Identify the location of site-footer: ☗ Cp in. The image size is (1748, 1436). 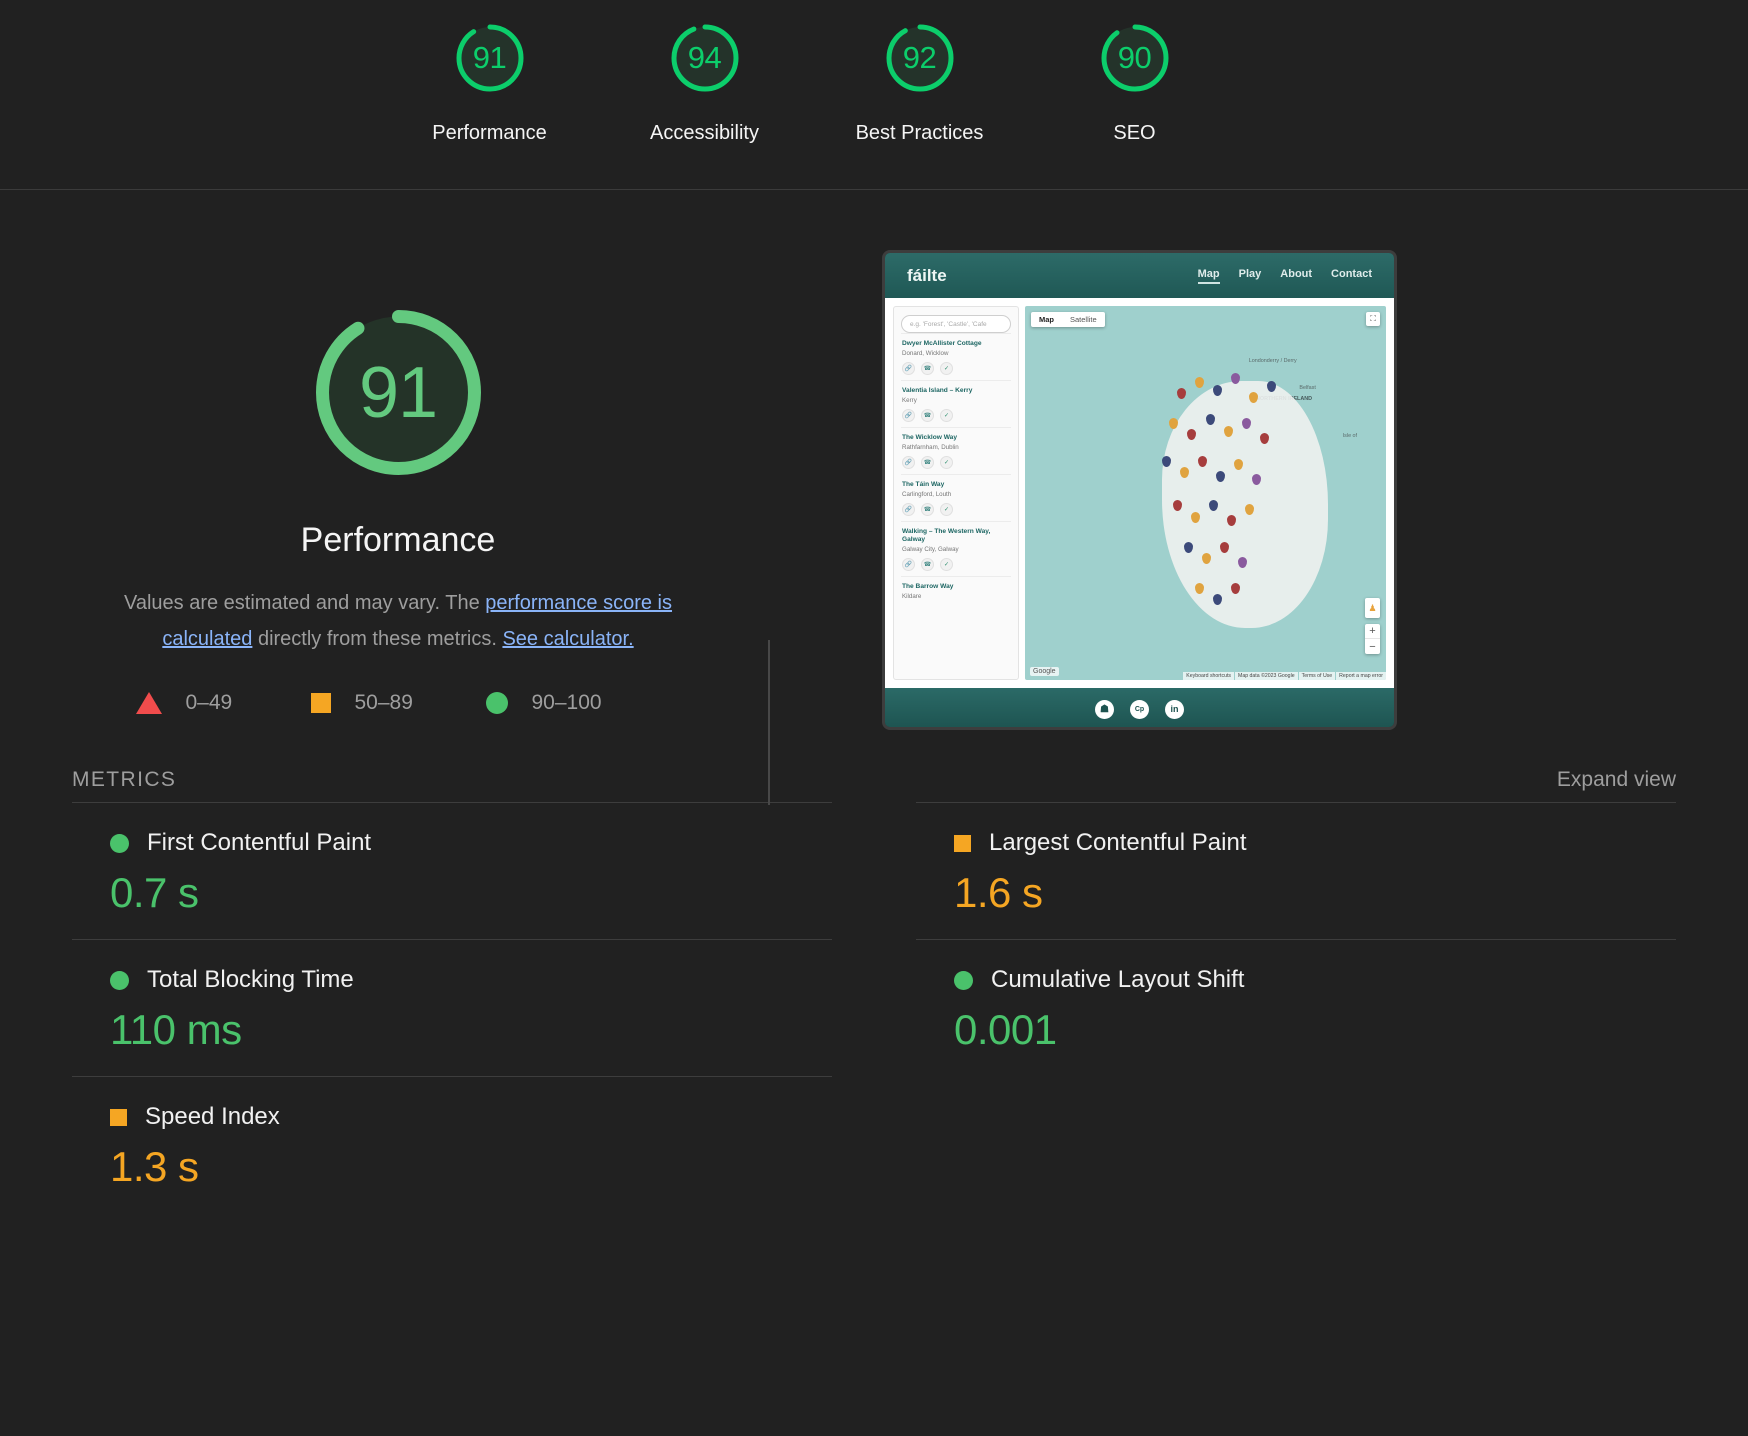
(1139, 707).